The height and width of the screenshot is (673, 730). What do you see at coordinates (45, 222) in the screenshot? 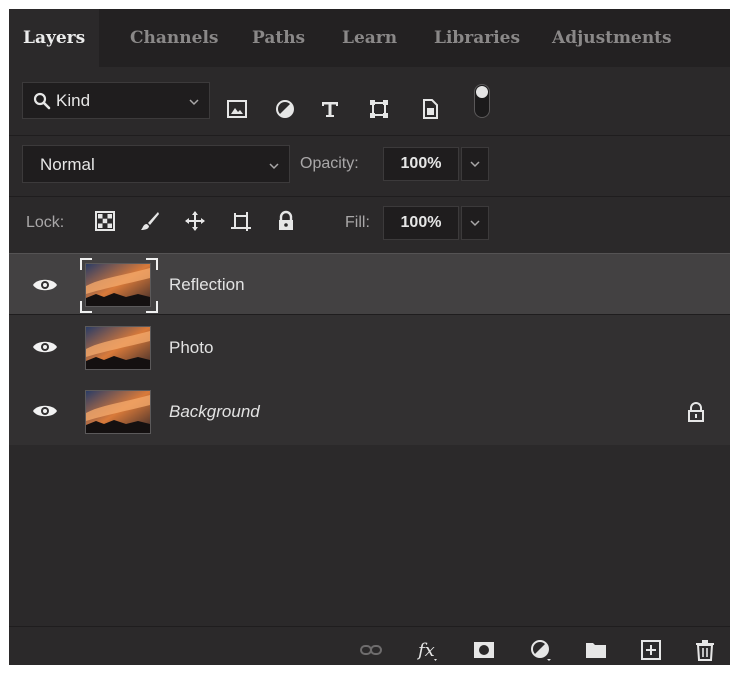
I see `lock-label: Lock:` at bounding box center [45, 222].